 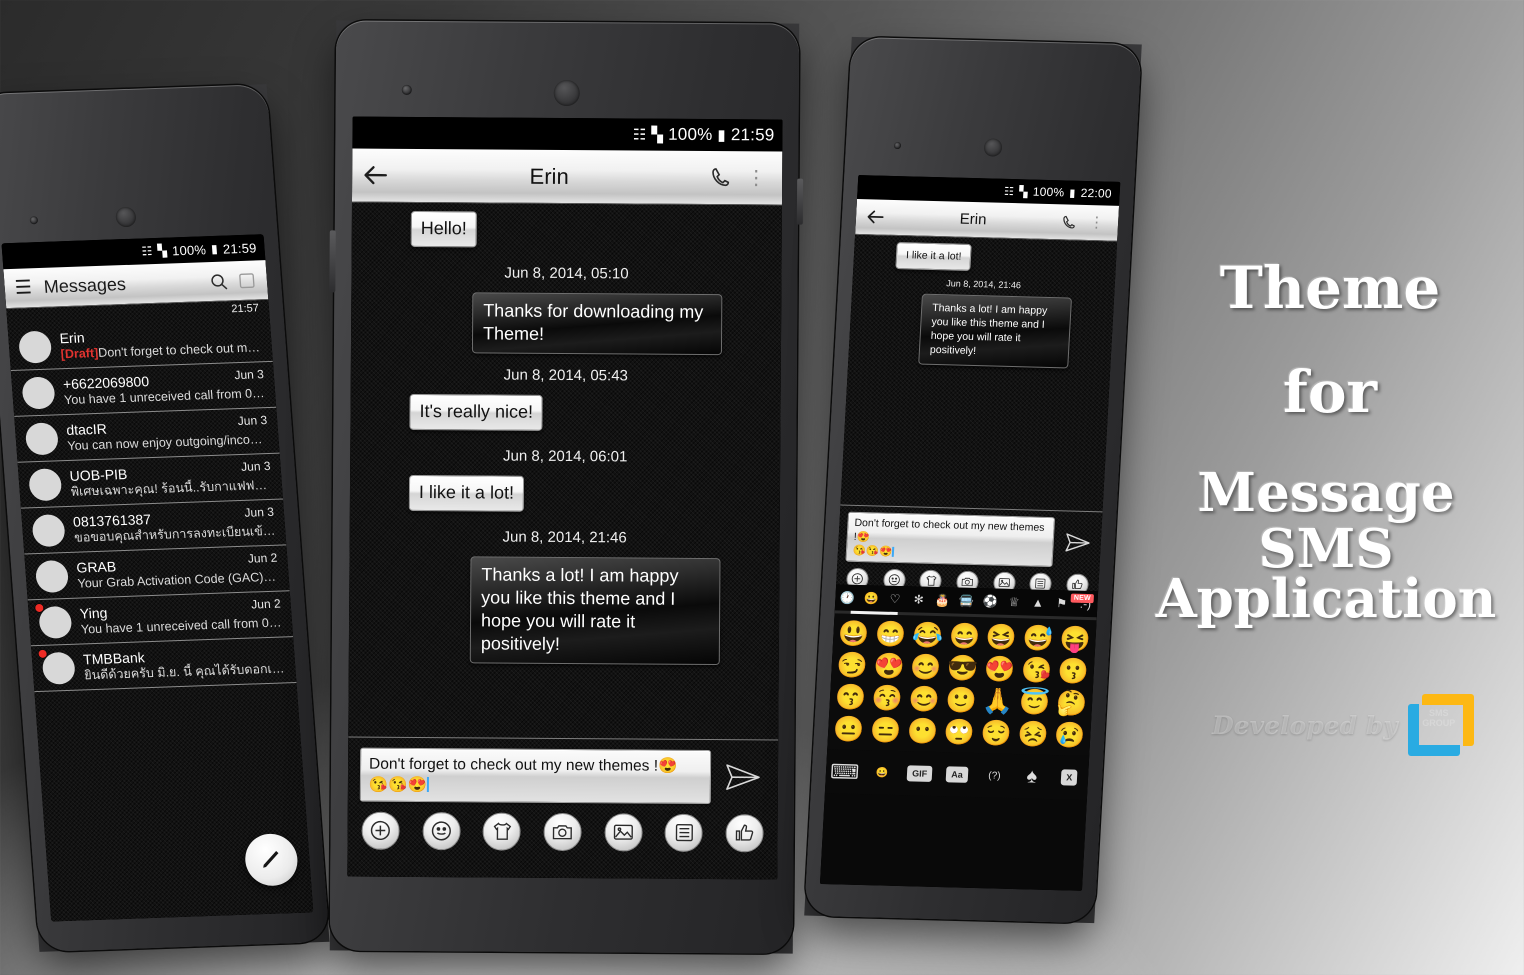 What do you see at coordinates (562, 832) in the screenshot?
I see `camera-icon` at bounding box center [562, 832].